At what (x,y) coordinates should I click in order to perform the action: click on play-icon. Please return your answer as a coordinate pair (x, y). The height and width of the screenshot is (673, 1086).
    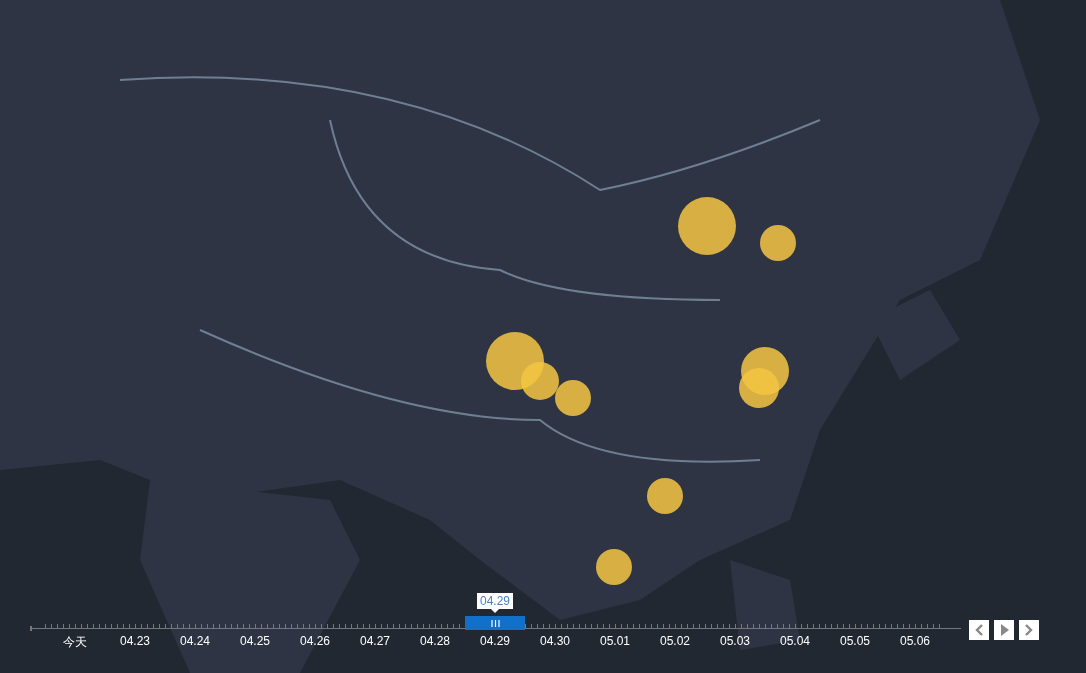
    Looking at the image, I should click on (1004, 630).